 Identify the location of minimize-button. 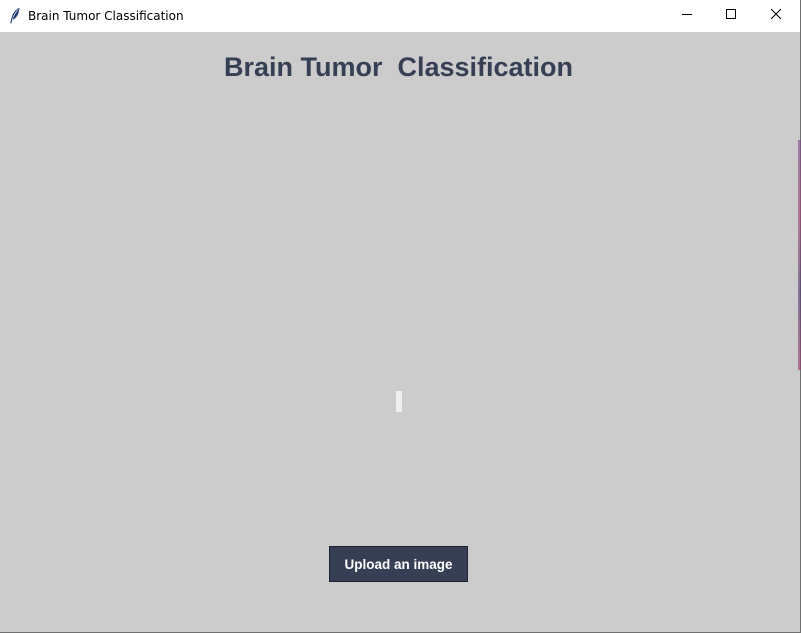
(687, 16).